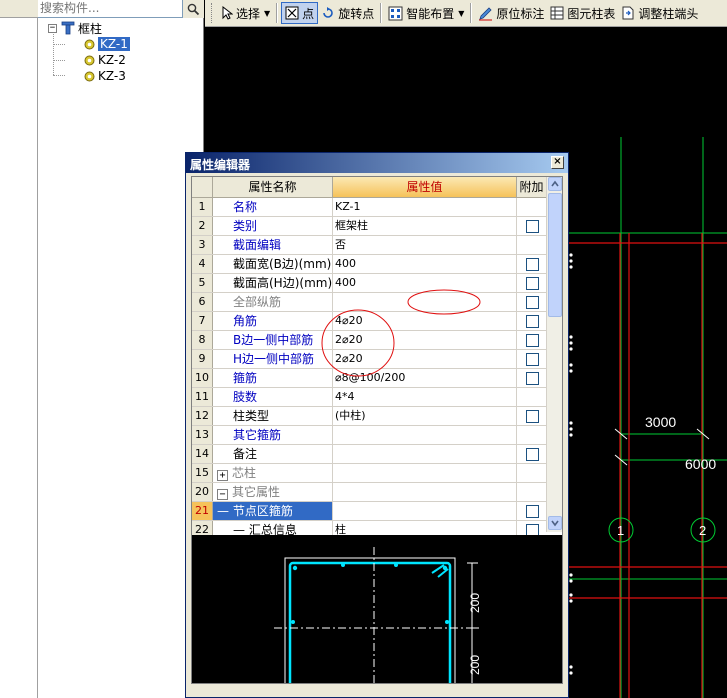  Describe the element at coordinates (582, 13) in the screenshot. I see `column-table-button: 图元柱表` at that location.